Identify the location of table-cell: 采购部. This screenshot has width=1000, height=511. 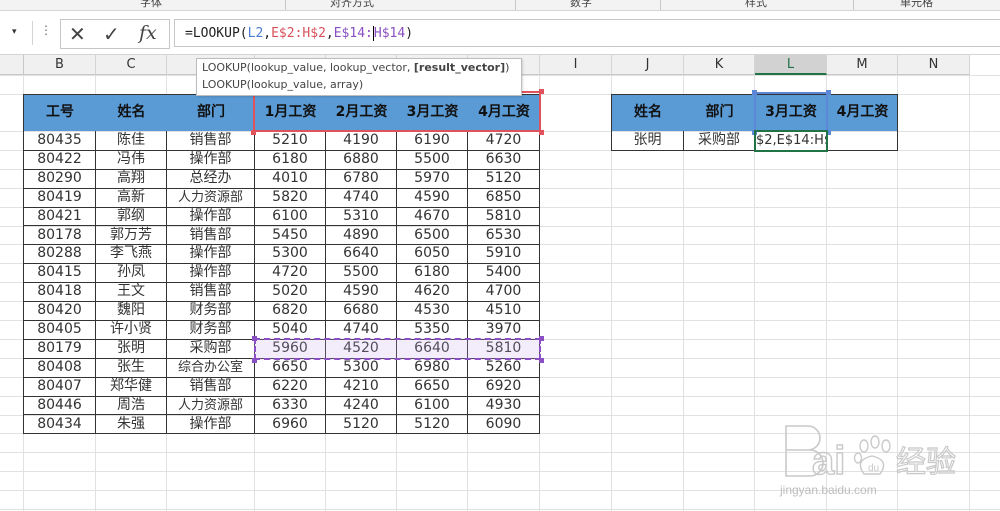
(211, 348).